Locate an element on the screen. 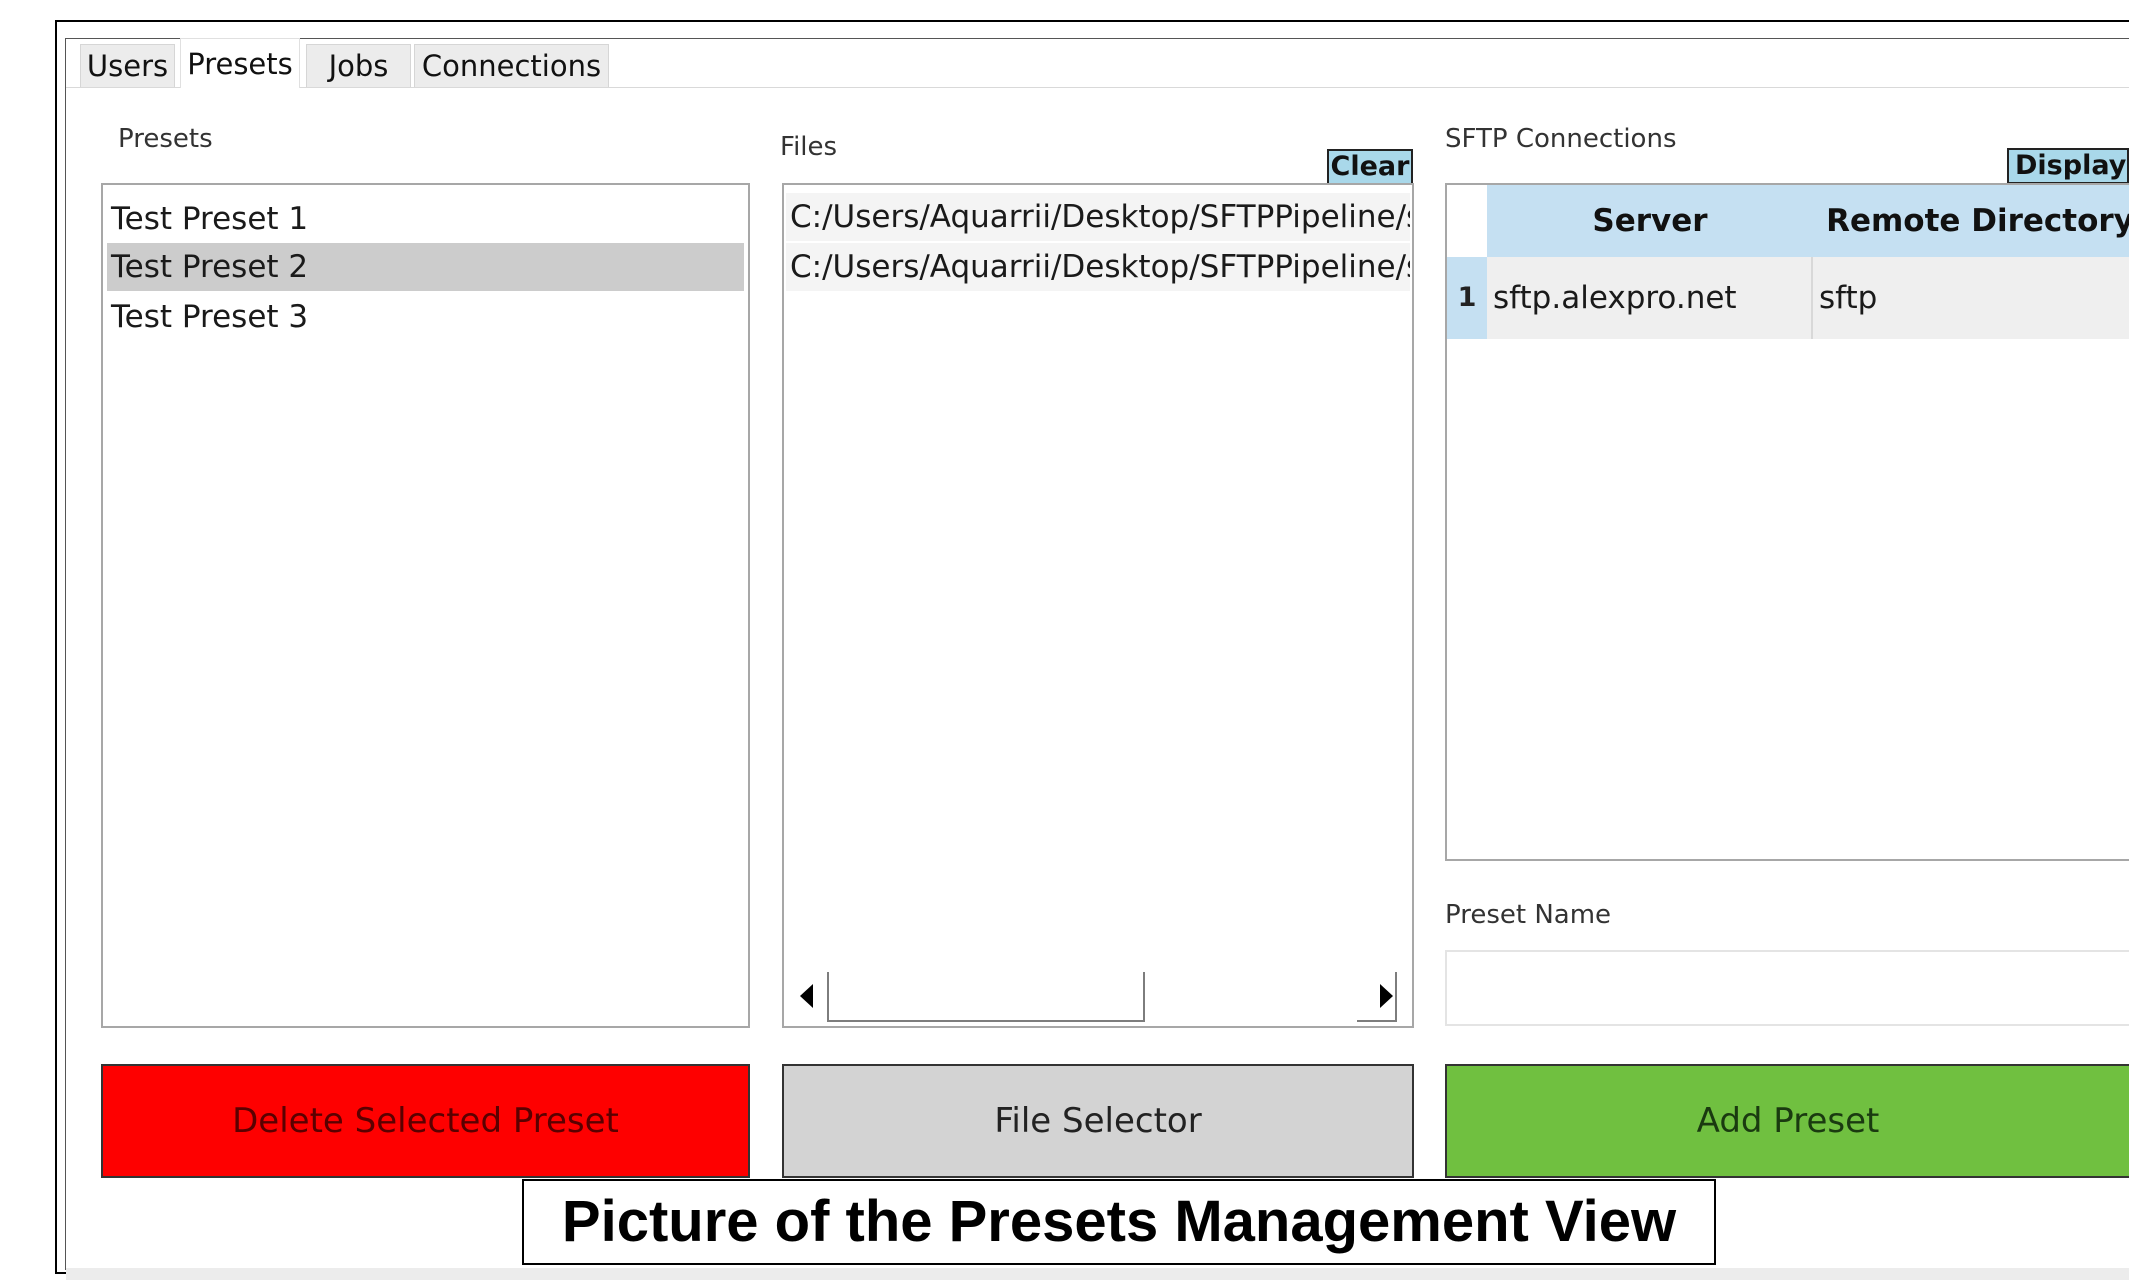 The image size is (2129, 1280). scroll-left-arrow-icon is located at coordinates (806, 996).